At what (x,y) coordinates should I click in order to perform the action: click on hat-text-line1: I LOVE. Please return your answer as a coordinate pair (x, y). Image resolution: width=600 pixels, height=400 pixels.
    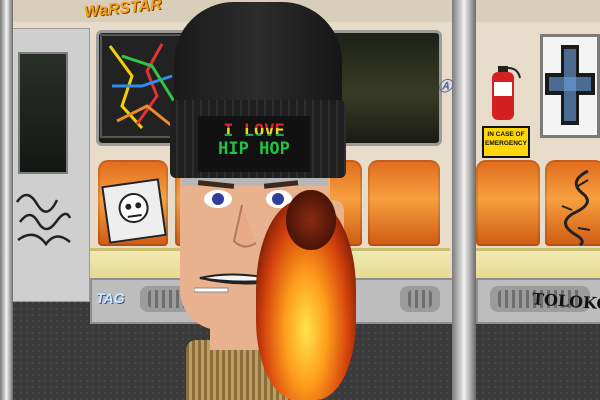
    Looking at the image, I should click on (254, 131).